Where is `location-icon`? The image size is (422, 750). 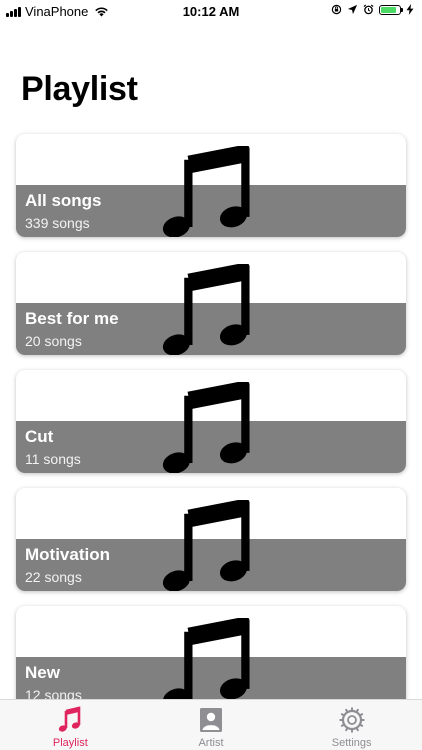
location-icon is located at coordinates (352, 9).